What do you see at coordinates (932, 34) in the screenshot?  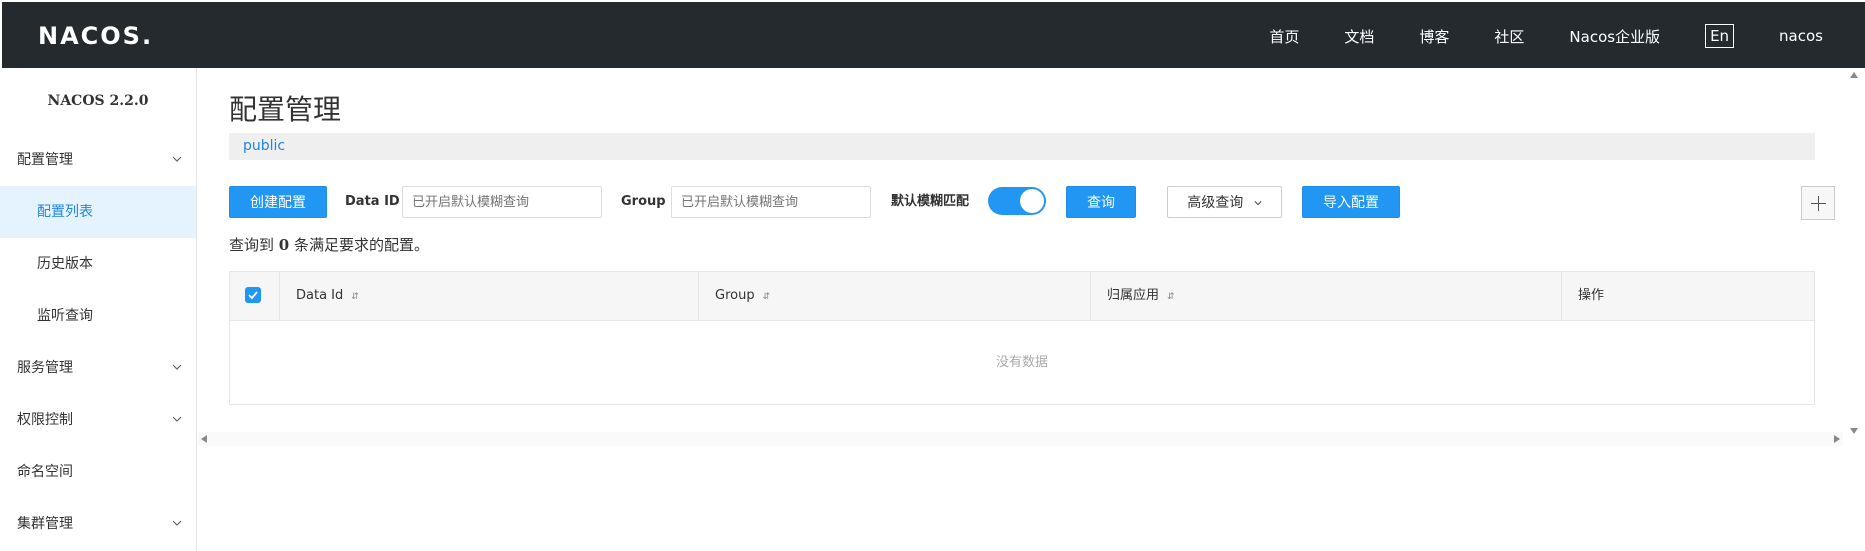 I see `top-header: NACOS. 首页 文档 博客 社区 Nacos企业版 En nacos` at bounding box center [932, 34].